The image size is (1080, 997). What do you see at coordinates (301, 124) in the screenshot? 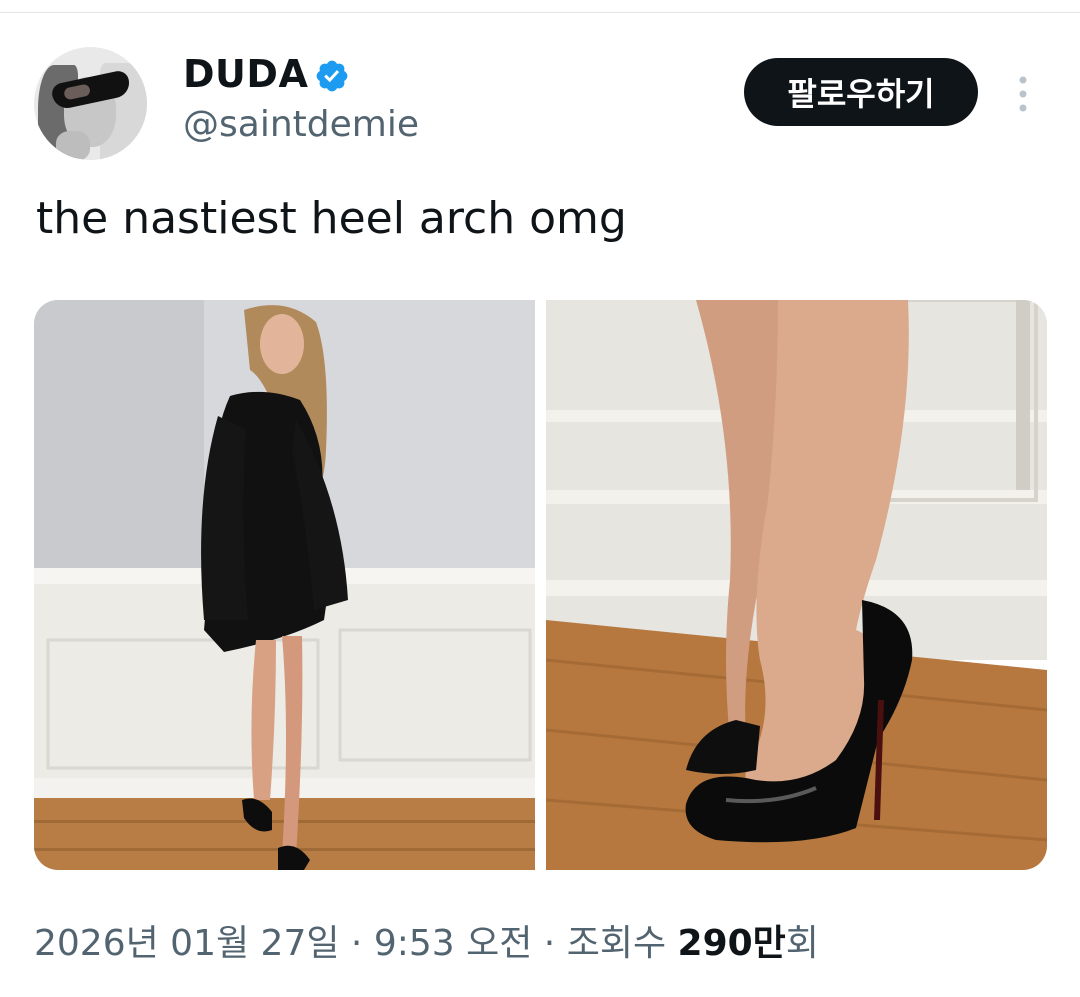
I see `user-handle: @saintdemie` at bounding box center [301, 124].